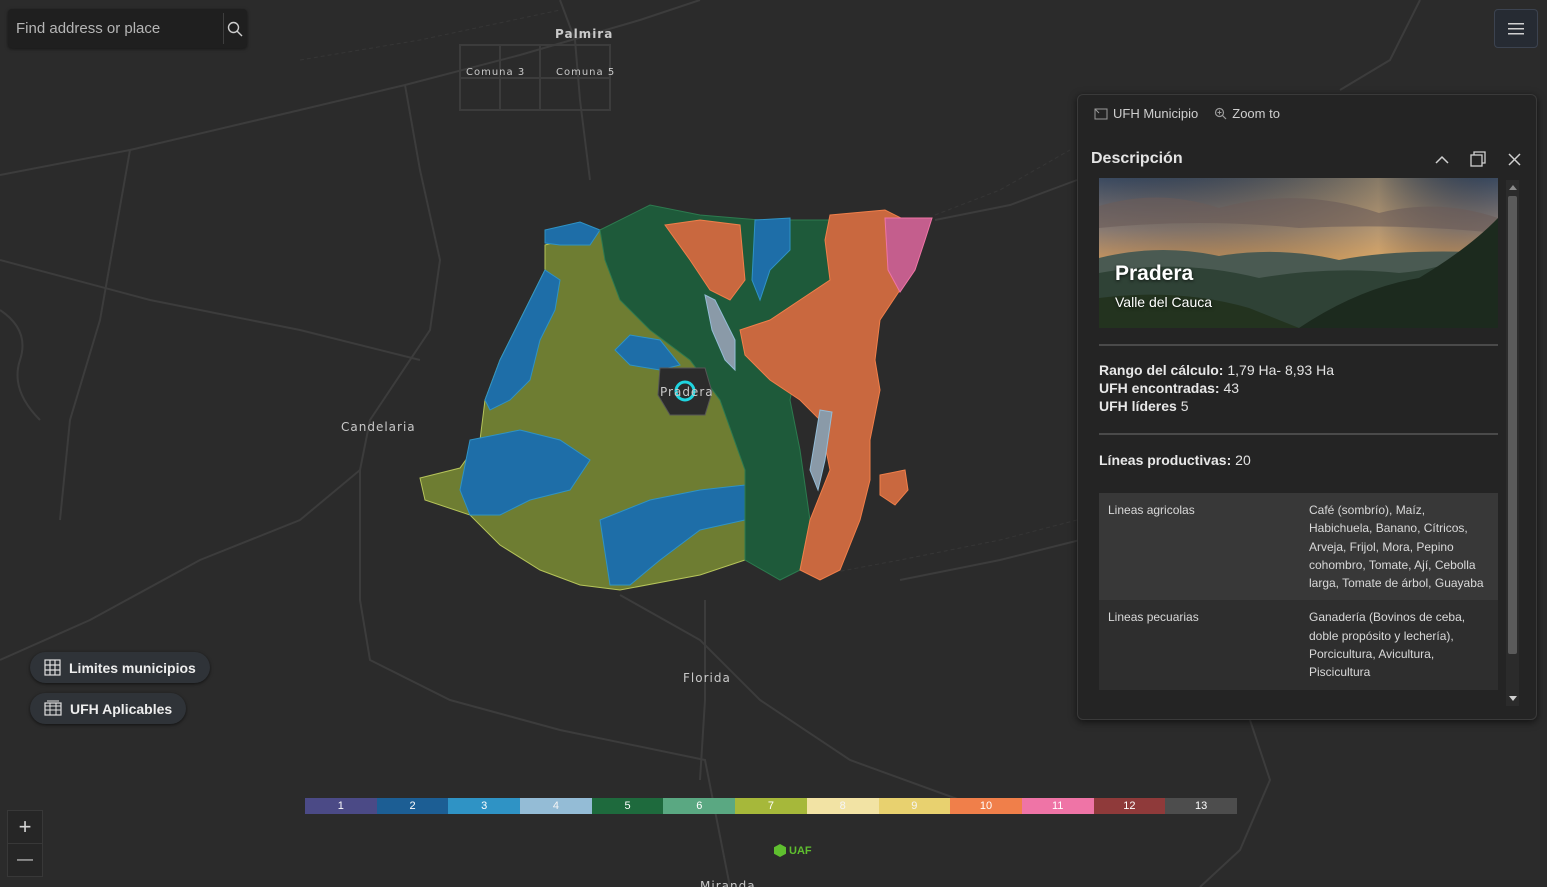  I want to click on encontradas-label: UFH encontradas:, so click(1159, 388).